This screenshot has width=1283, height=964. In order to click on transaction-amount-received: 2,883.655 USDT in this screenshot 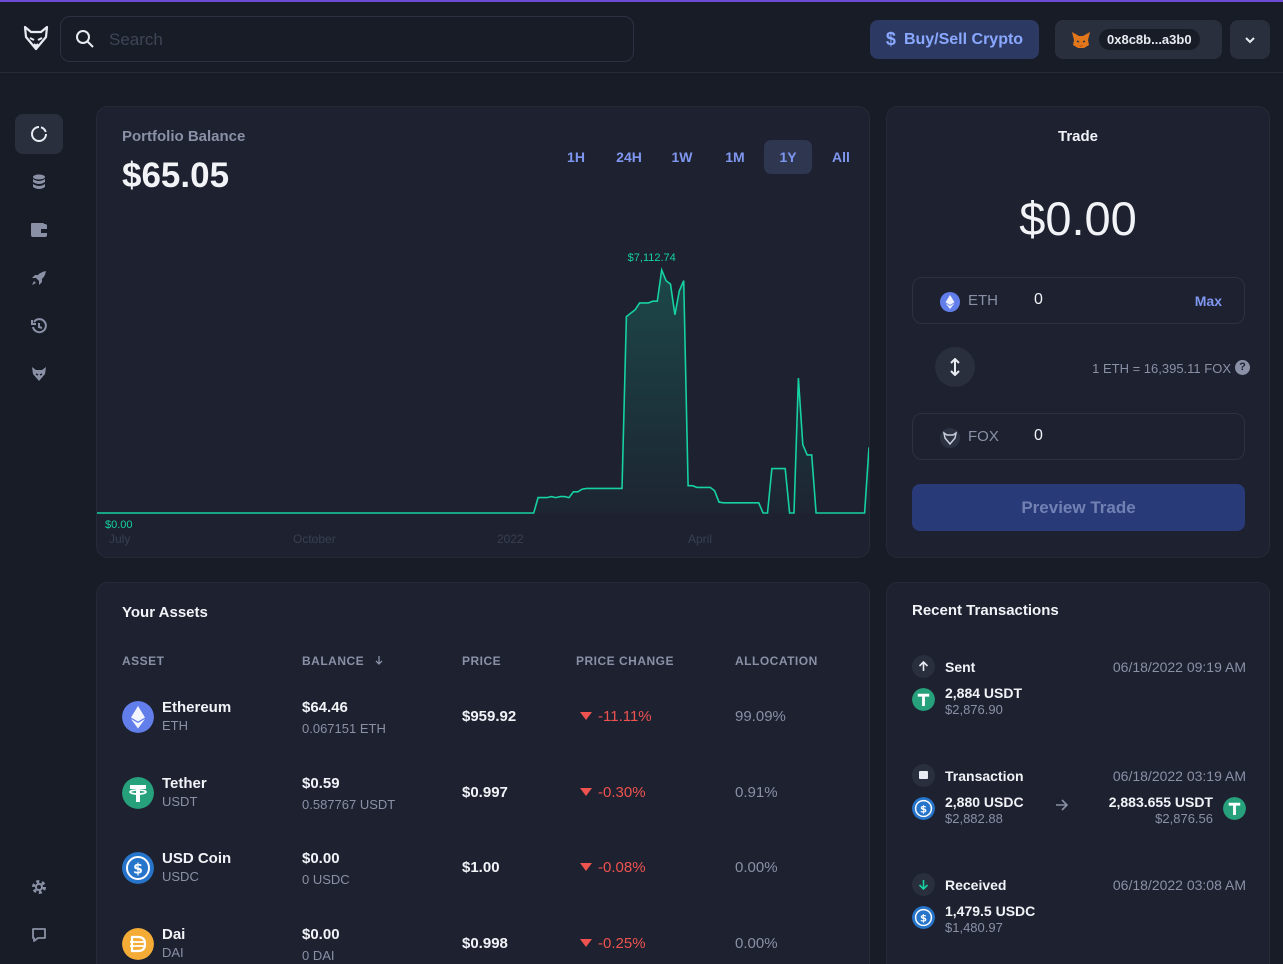, I will do `click(1160, 802)`.